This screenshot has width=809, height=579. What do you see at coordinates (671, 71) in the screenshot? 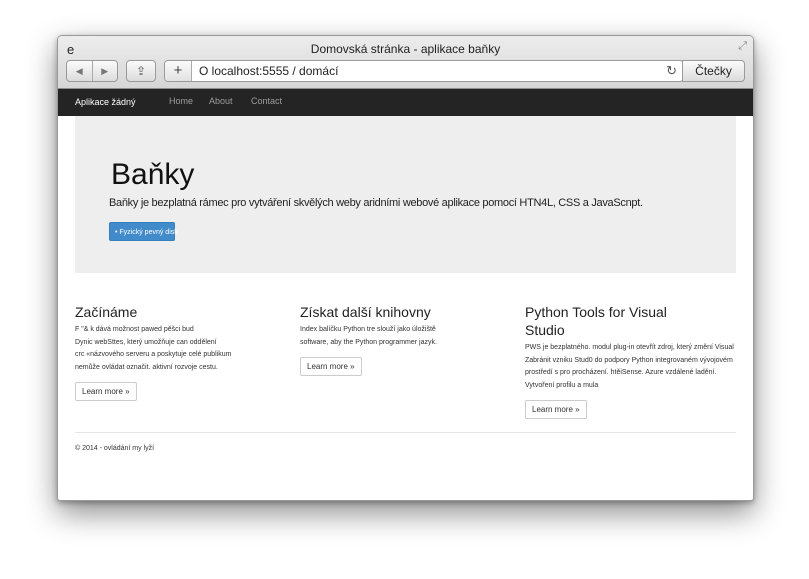
I see `reload-icon: ↻` at bounding box center [671, 71].